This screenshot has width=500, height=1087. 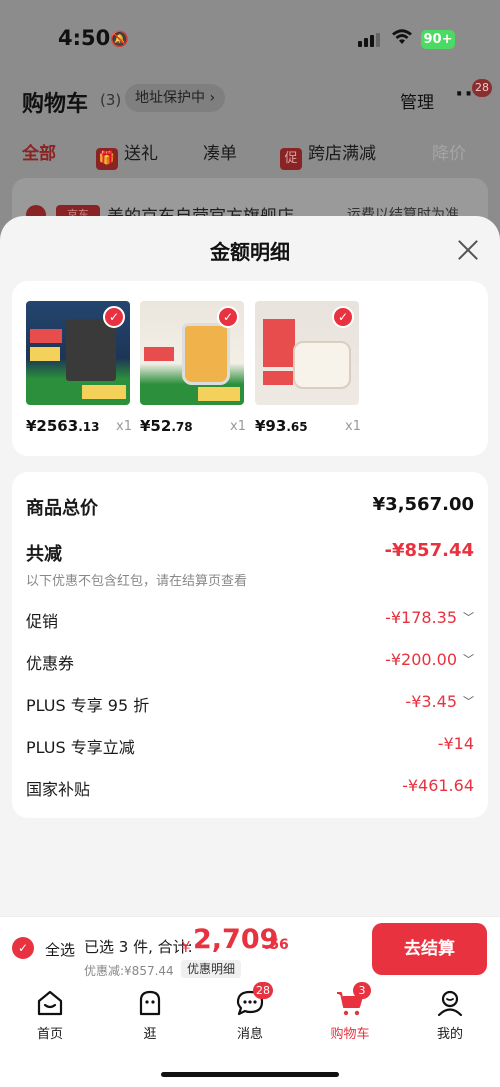 What do you see at coordinates (482, 88) in the screenshot?
I see `more-badge: 28` at bounding box center [482, 88].